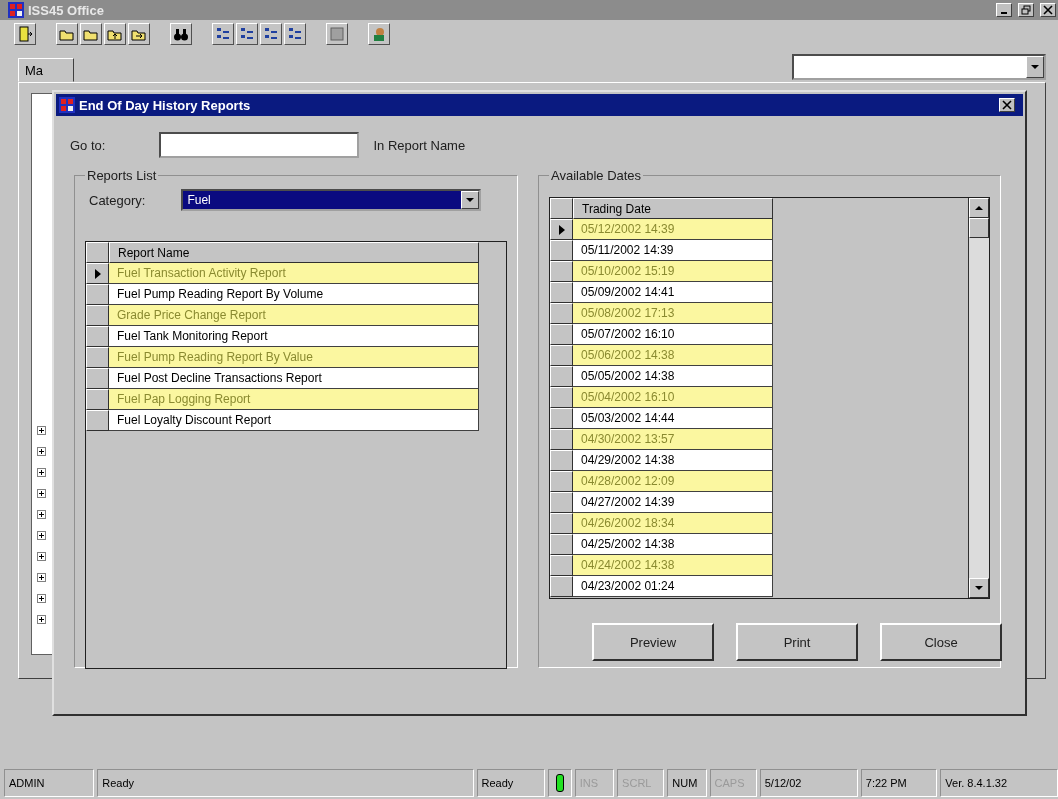 The width and height of the screenshot is (1058, 799). I want to click on status-panel: ADMIN, so click(49, 783).